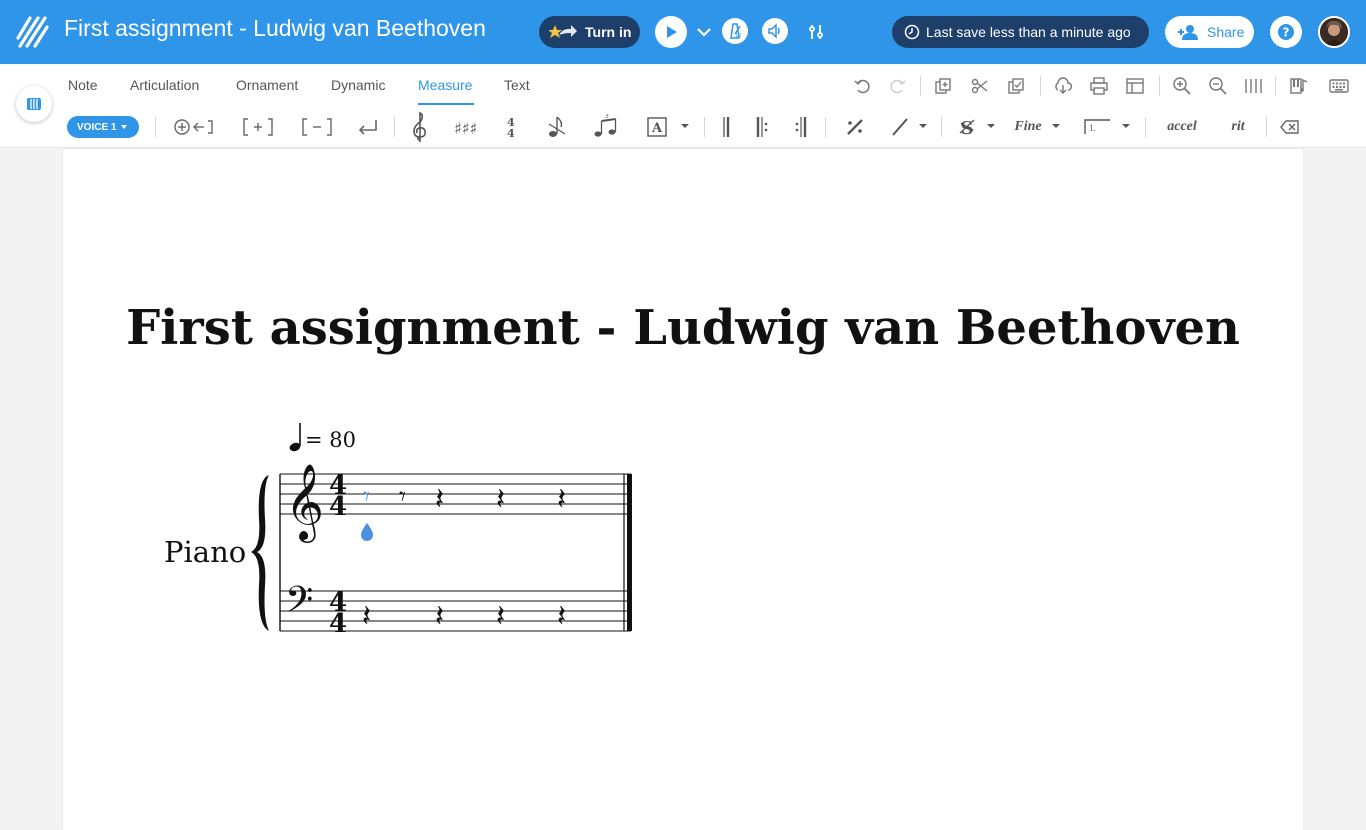 This screenshot has height=830, width=1366. Describe the element at coordinates (943, 86) in the screenshot. I see `copy-icon` at that location.